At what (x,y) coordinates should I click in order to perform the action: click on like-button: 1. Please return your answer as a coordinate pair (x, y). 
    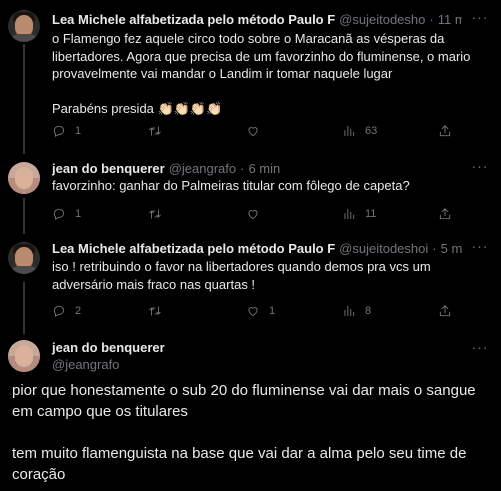
    Looking at the image, I should click on (260, 311).